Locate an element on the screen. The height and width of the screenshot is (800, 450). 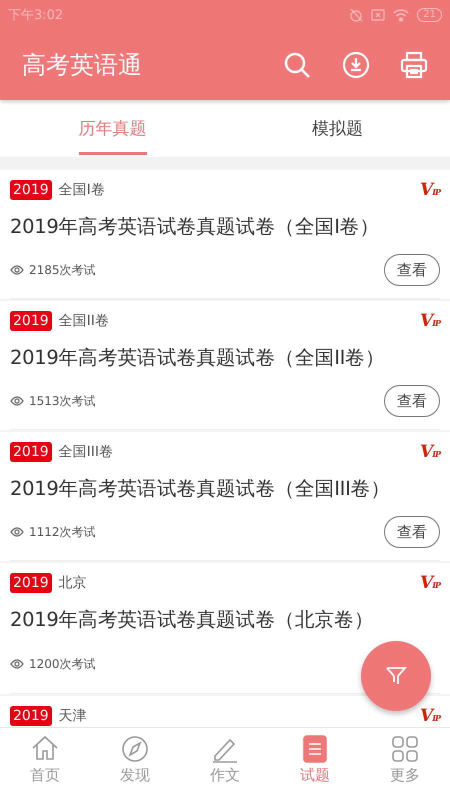
print-button is located at coordinates (414, 65).